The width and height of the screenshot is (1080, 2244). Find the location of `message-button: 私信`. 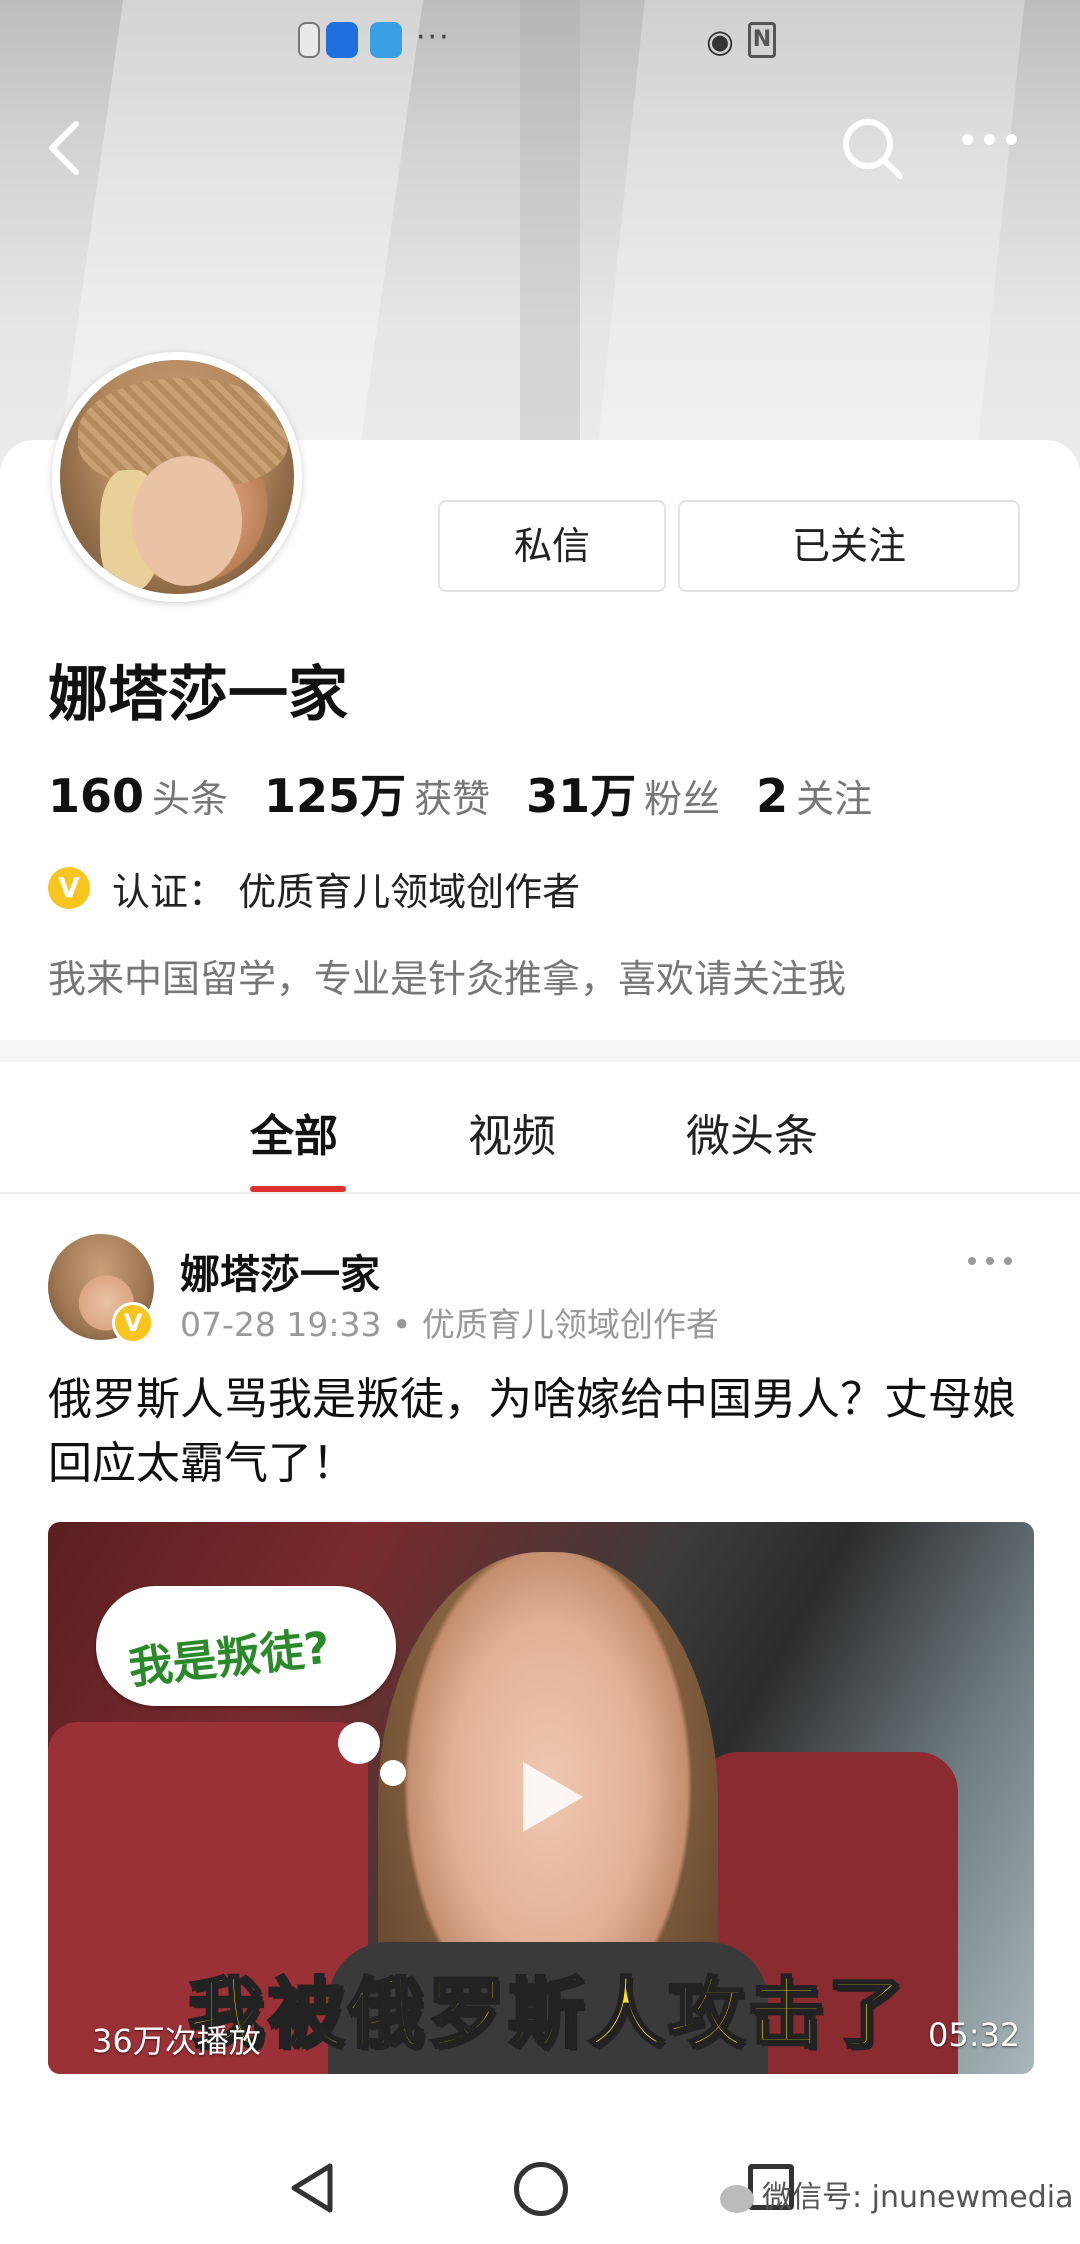

message-button: 私信 is located at coordinates (552, 546).